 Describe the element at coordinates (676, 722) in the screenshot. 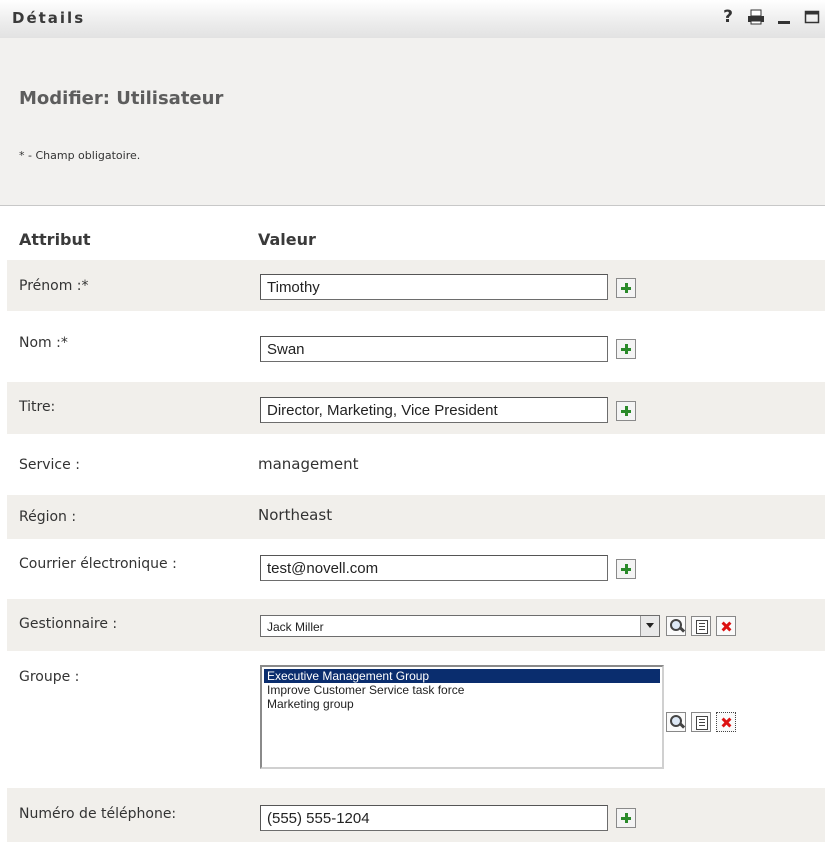

I see `group-search-icon` at that location.